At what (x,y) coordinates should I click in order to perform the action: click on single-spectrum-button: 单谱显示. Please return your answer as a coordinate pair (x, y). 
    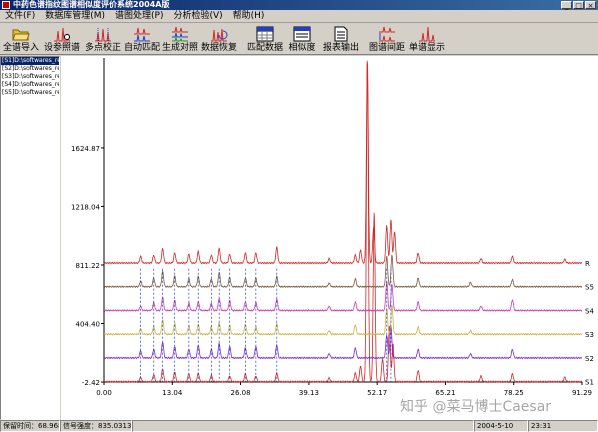
    Looking at the image, I should click on (427, 38).